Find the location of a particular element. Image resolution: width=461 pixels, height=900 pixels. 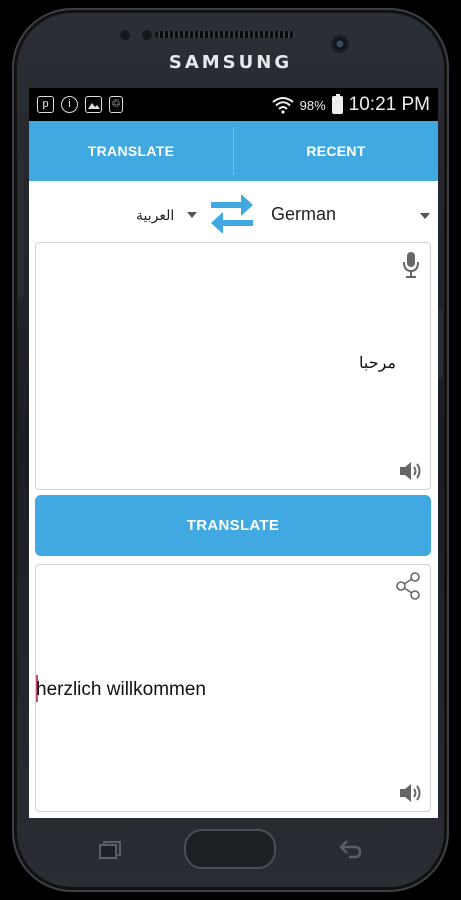

target-dropdown-icon is located at coordinates (425, 216).